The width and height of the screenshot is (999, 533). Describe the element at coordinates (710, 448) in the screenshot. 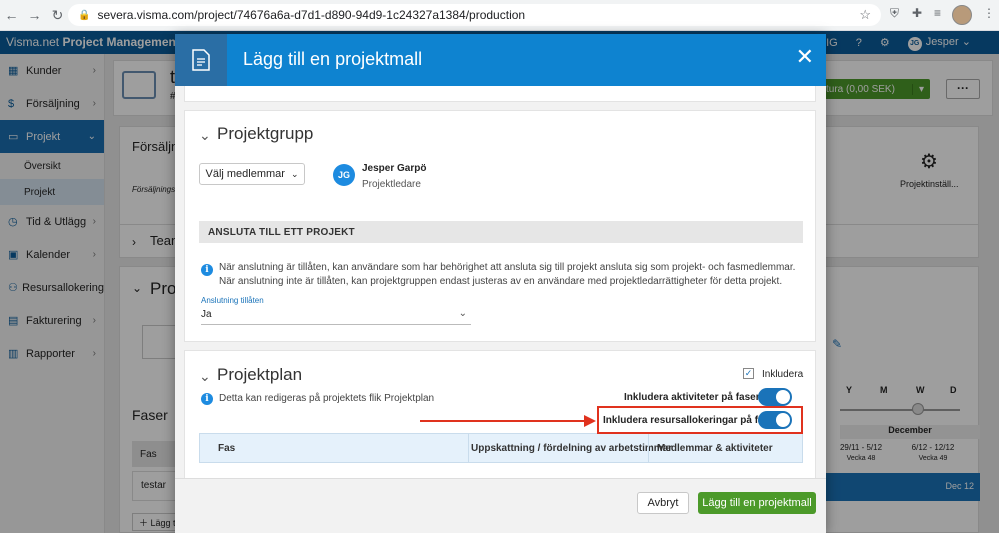

I see `column-members: Medlemmar & aktiviteter` at that location.